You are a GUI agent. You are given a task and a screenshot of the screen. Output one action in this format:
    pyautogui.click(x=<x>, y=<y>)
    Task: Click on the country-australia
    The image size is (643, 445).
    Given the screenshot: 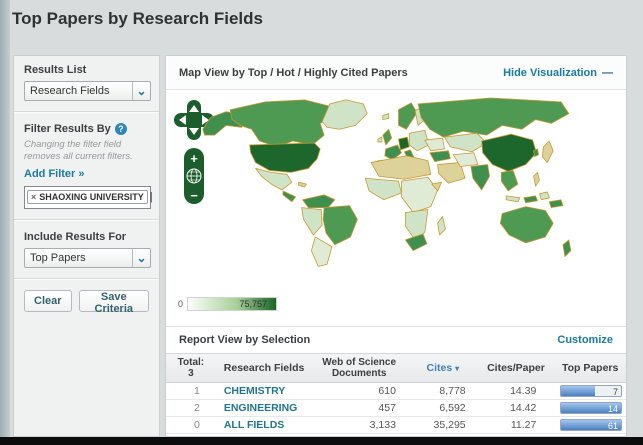 What is the action you would take?
    pyautogui.click(x=526, y=225)
    